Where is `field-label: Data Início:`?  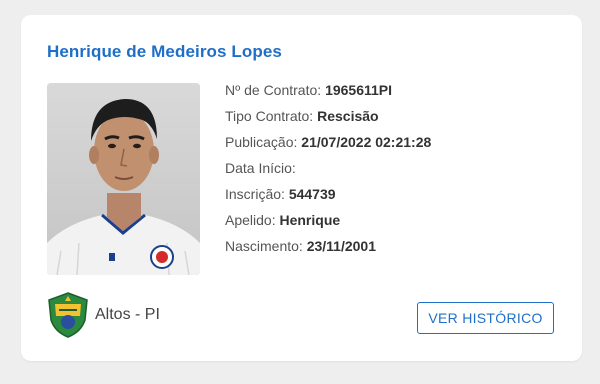
field-label: Data Início: is located at coordinates (260, 168).